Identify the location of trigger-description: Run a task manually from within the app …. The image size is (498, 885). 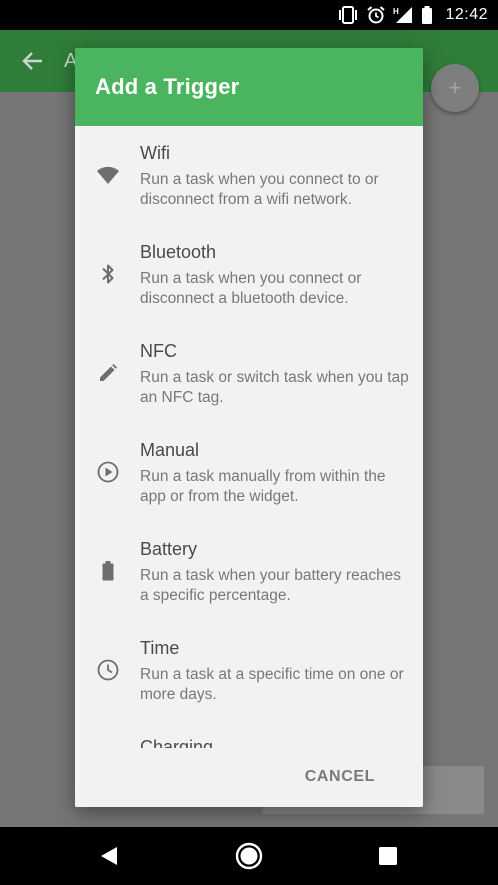
(263, 486).